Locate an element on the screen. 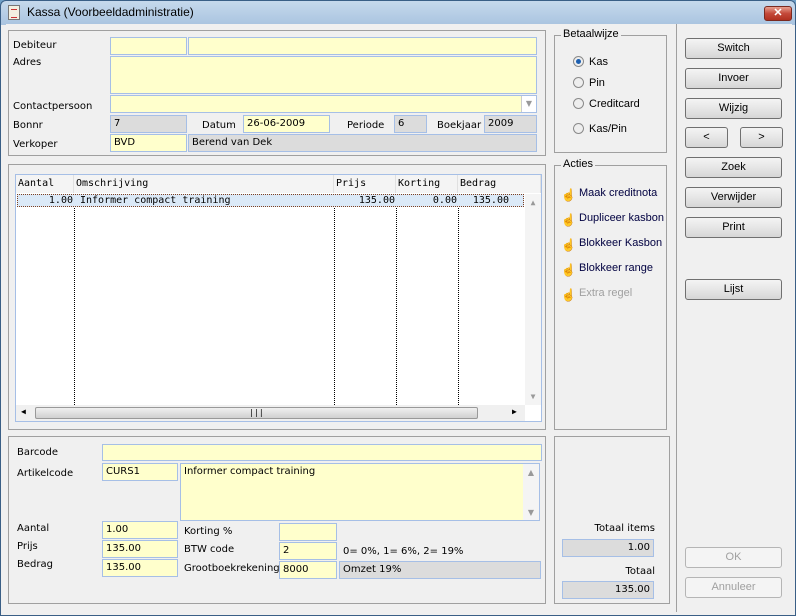 Image resolution: width=796 pixels, height=616 pixels. window-title: Kassa (Voorbeeldadministratie) is located at coordinates (110, 12).